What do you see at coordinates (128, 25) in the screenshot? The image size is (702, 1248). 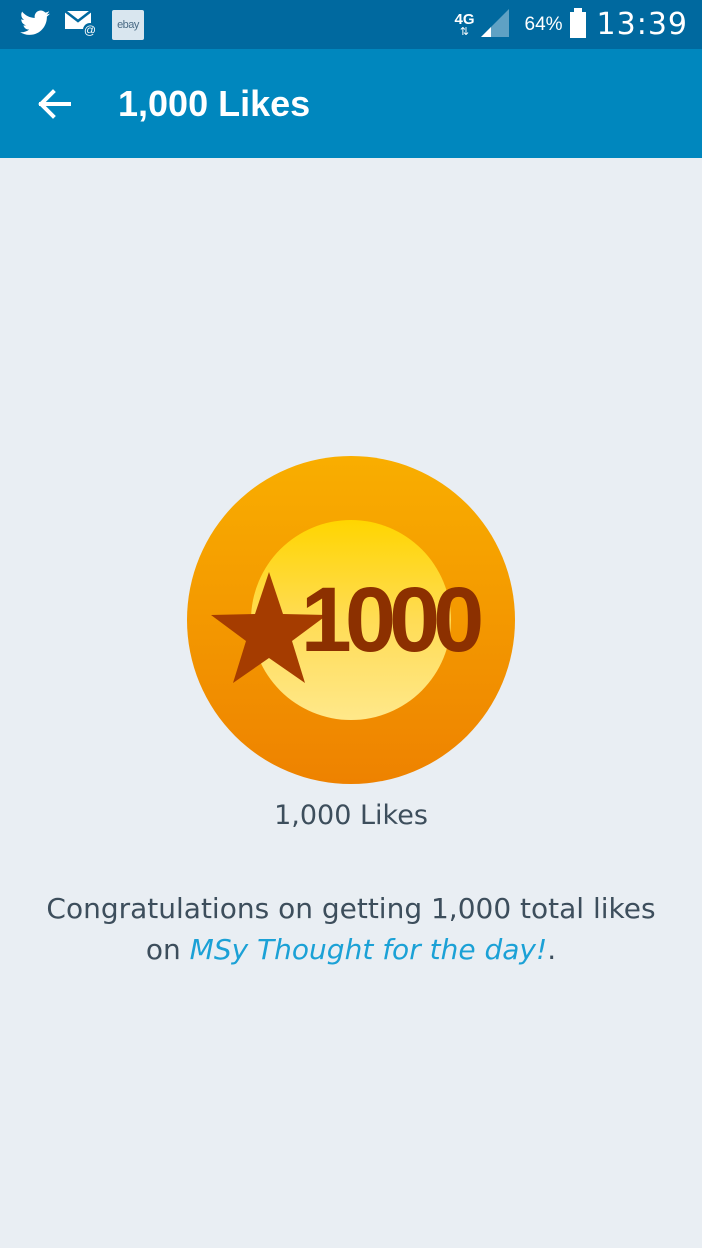 I see `ebay-icon: ebay` at bounding box center [128, 25].